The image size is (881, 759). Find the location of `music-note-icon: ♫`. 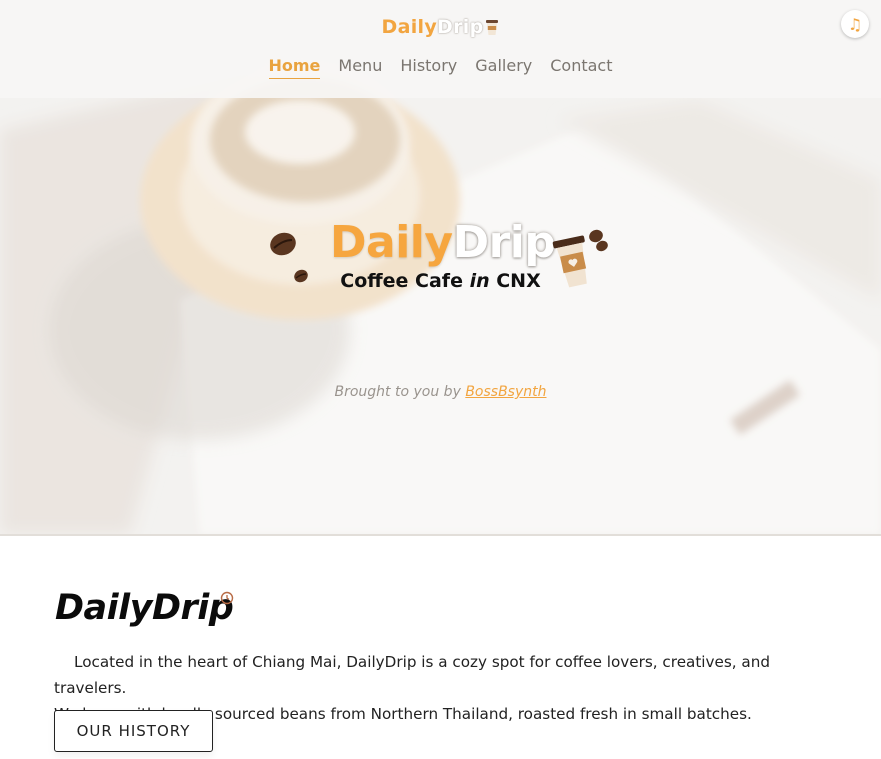

music-note-icon: ♫ is located at coordinates (855, 24).